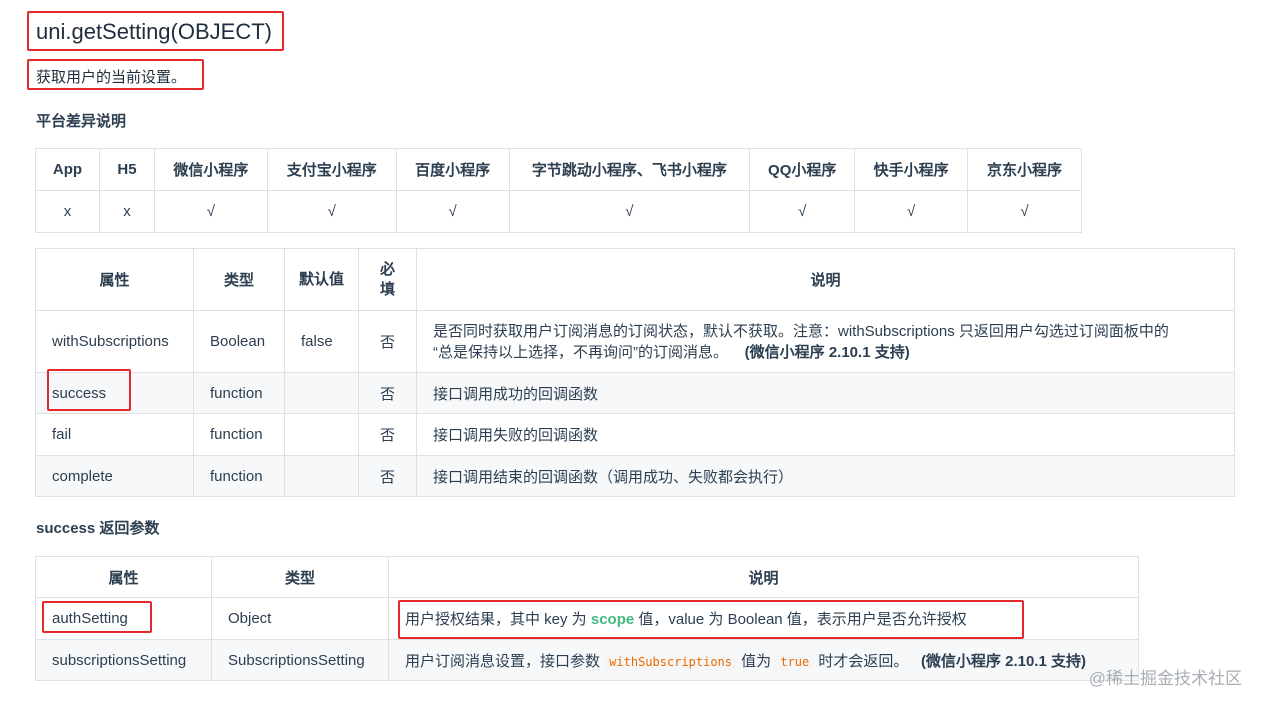 The width and height of the screenshot is (1263, 705). I want to click on return-desc-c: 时才会返回。, so click(861, 661).